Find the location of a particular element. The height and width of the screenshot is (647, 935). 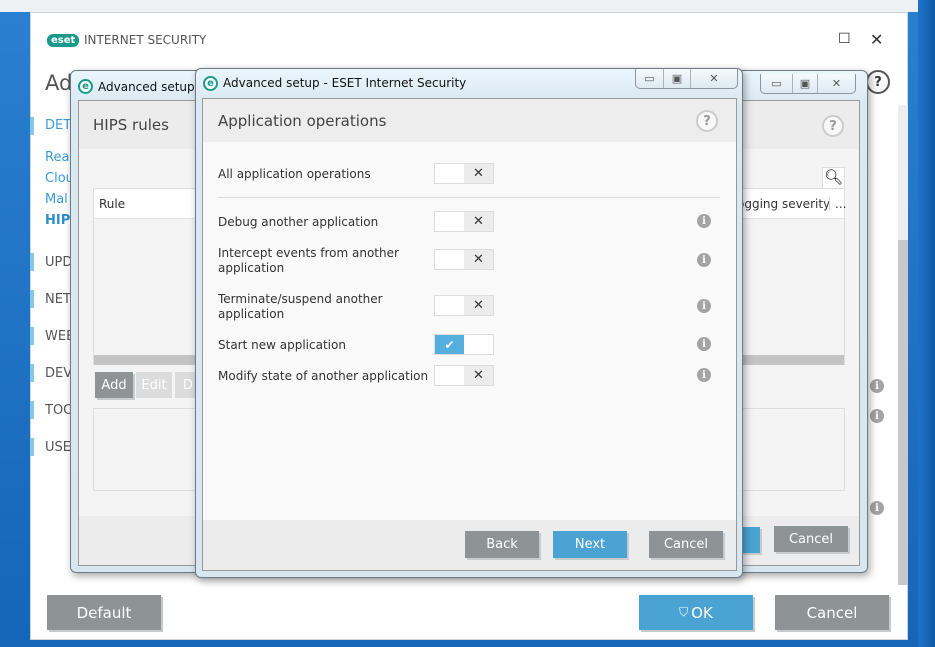

col-logging-severity: ogging severity is located at coordinates (783, 204).